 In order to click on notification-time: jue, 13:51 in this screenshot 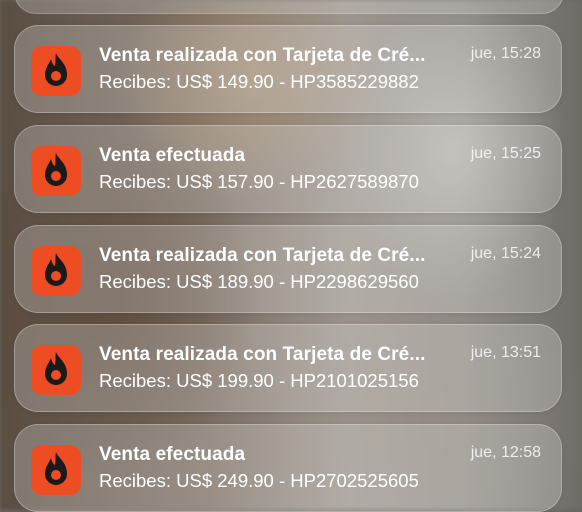, I will do `click(505, 352)`.